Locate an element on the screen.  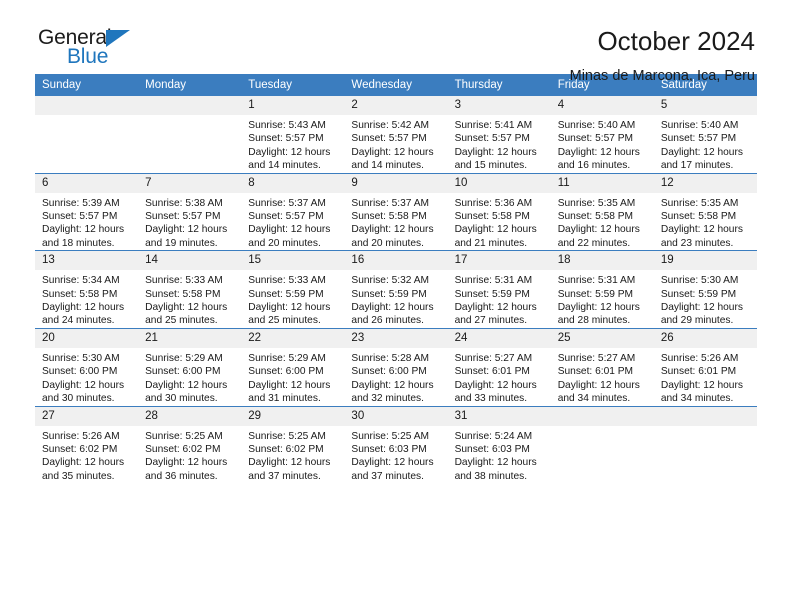
day-number is located at coordinates (190, 105).